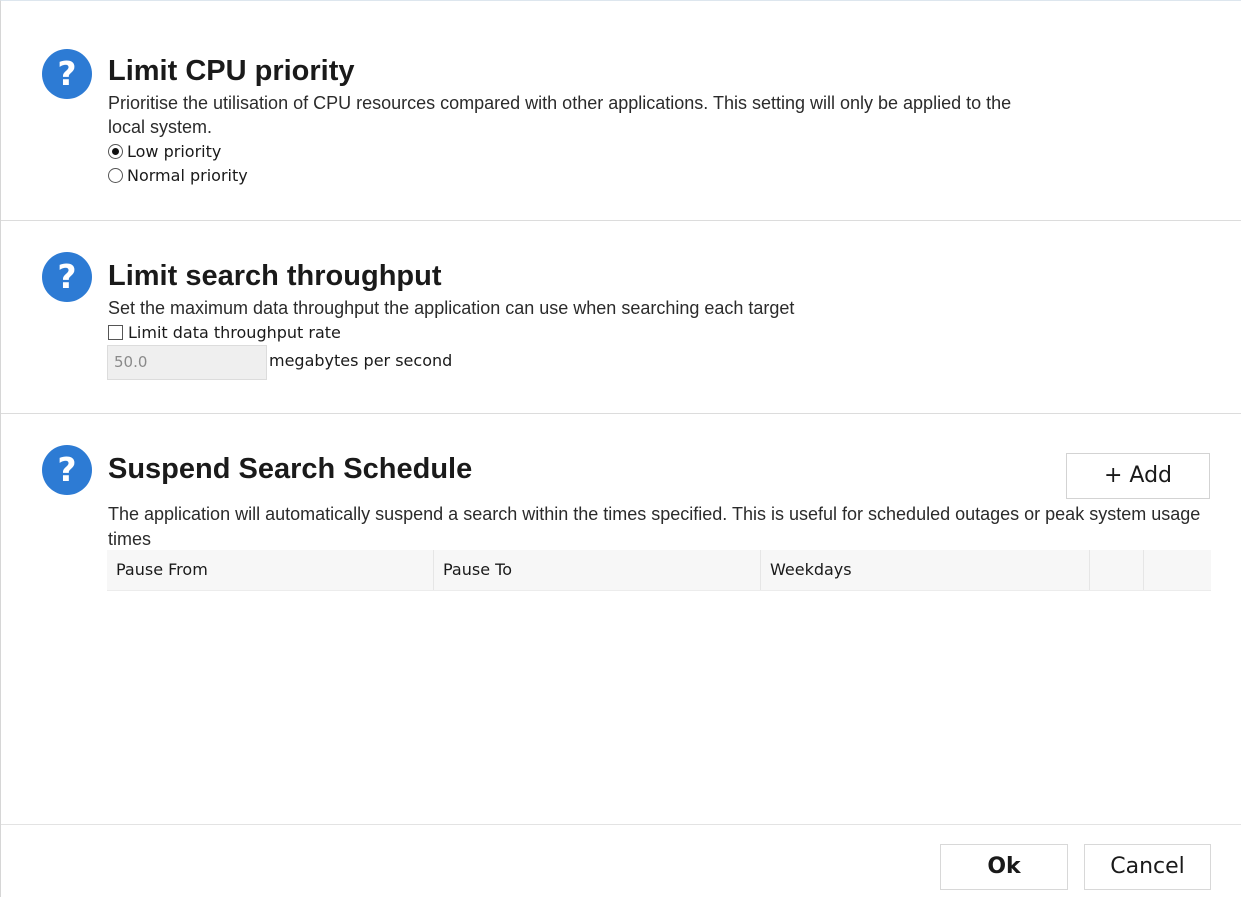 The image size is (1241, 897). I want to click on dialog-footer: Ok Cancel, so click(621, 860).